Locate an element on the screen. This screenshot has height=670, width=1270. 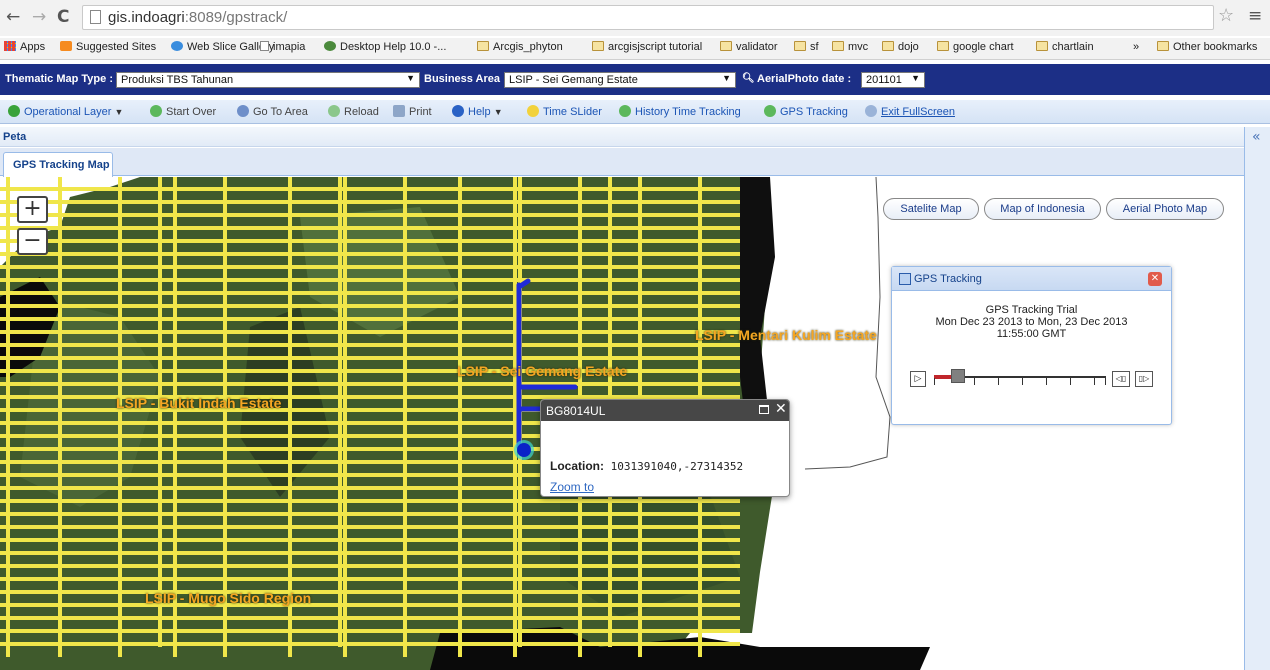
go-to-area-label: Go To Area is located at coordinates (280, 112).